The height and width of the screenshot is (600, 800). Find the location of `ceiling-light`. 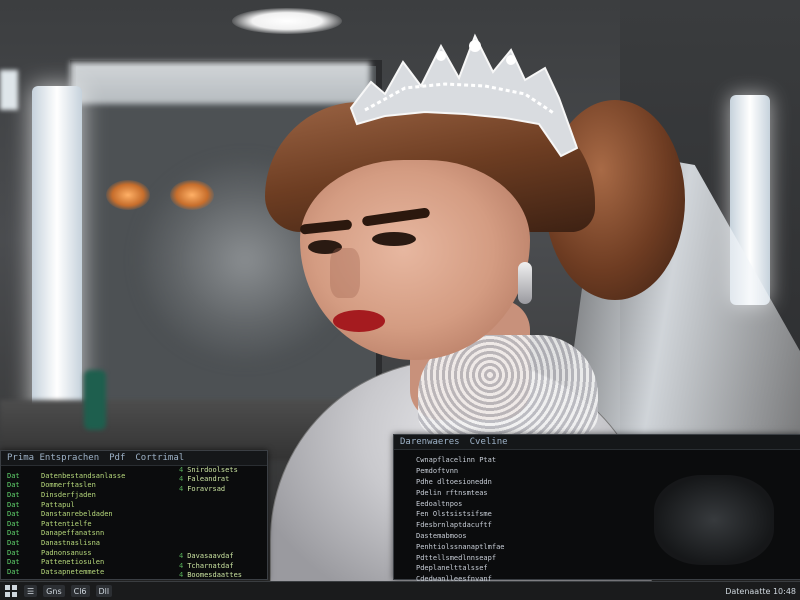

ceiling-light is located at coordinates (287, 21).